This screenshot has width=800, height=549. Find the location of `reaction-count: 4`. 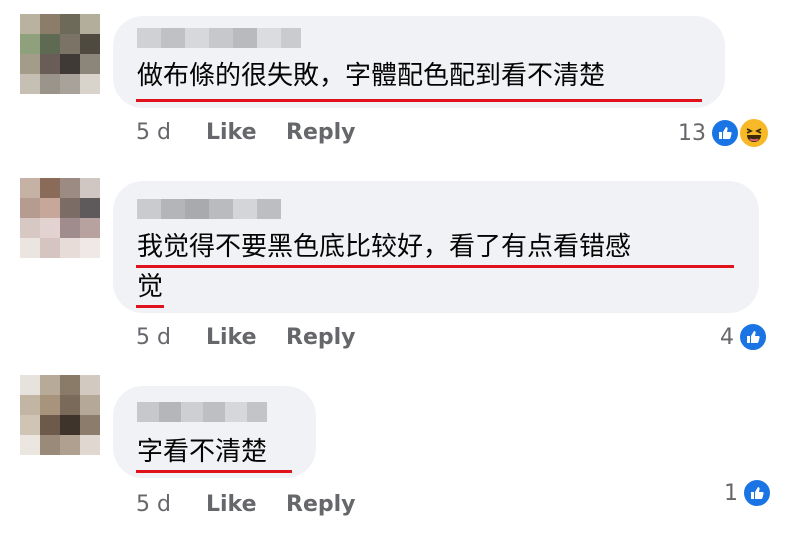

reaction-count: 4 is located at coordinates (727, 337).